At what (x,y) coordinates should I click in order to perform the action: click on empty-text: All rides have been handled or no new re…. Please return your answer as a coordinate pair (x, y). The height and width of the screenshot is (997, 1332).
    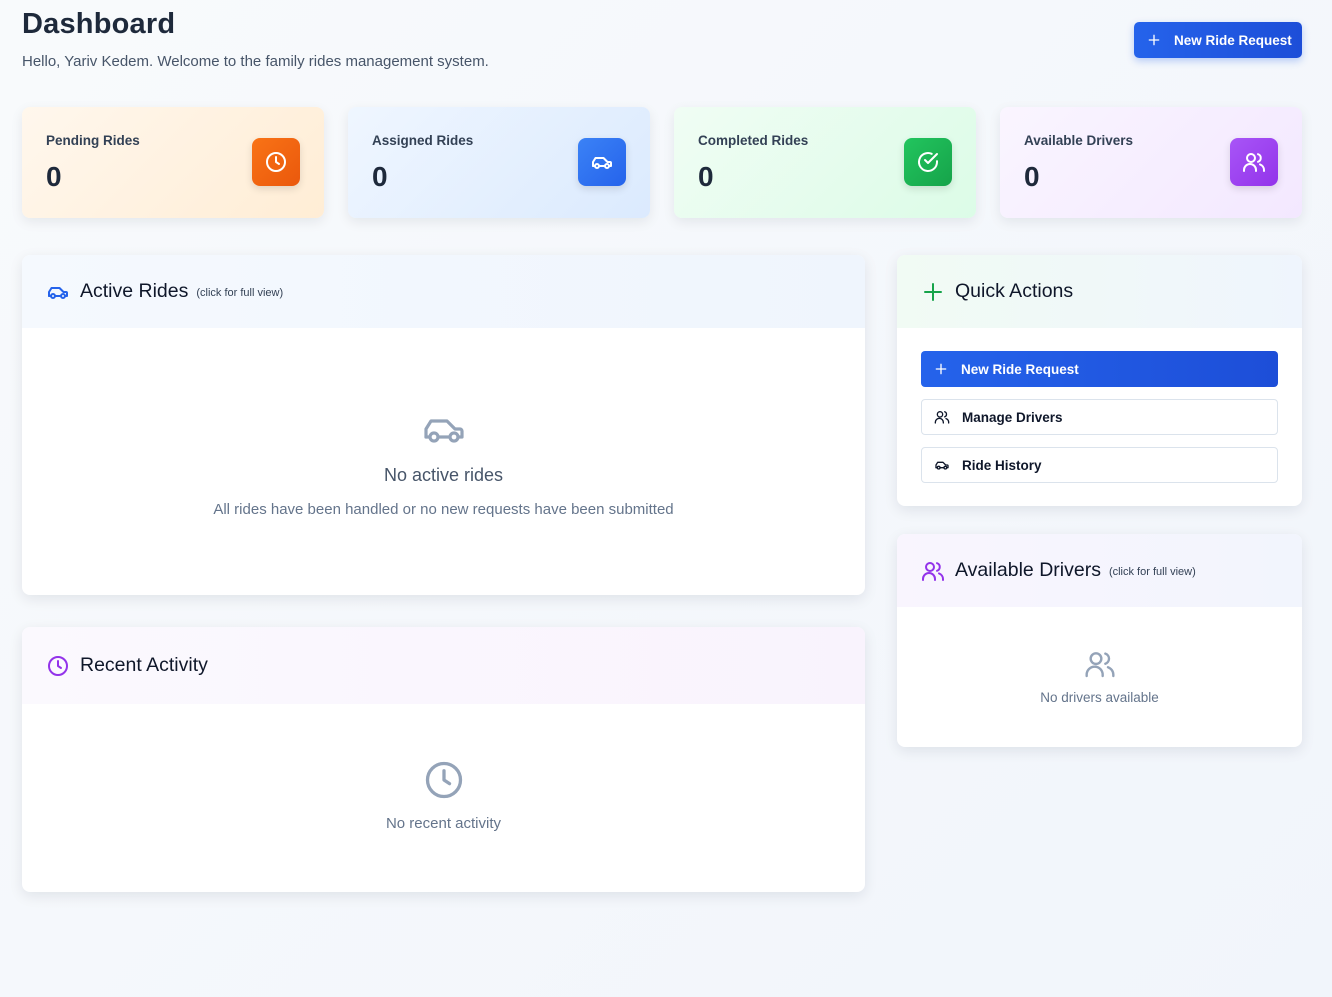
    Looking at the image, I should click on (443, 509).